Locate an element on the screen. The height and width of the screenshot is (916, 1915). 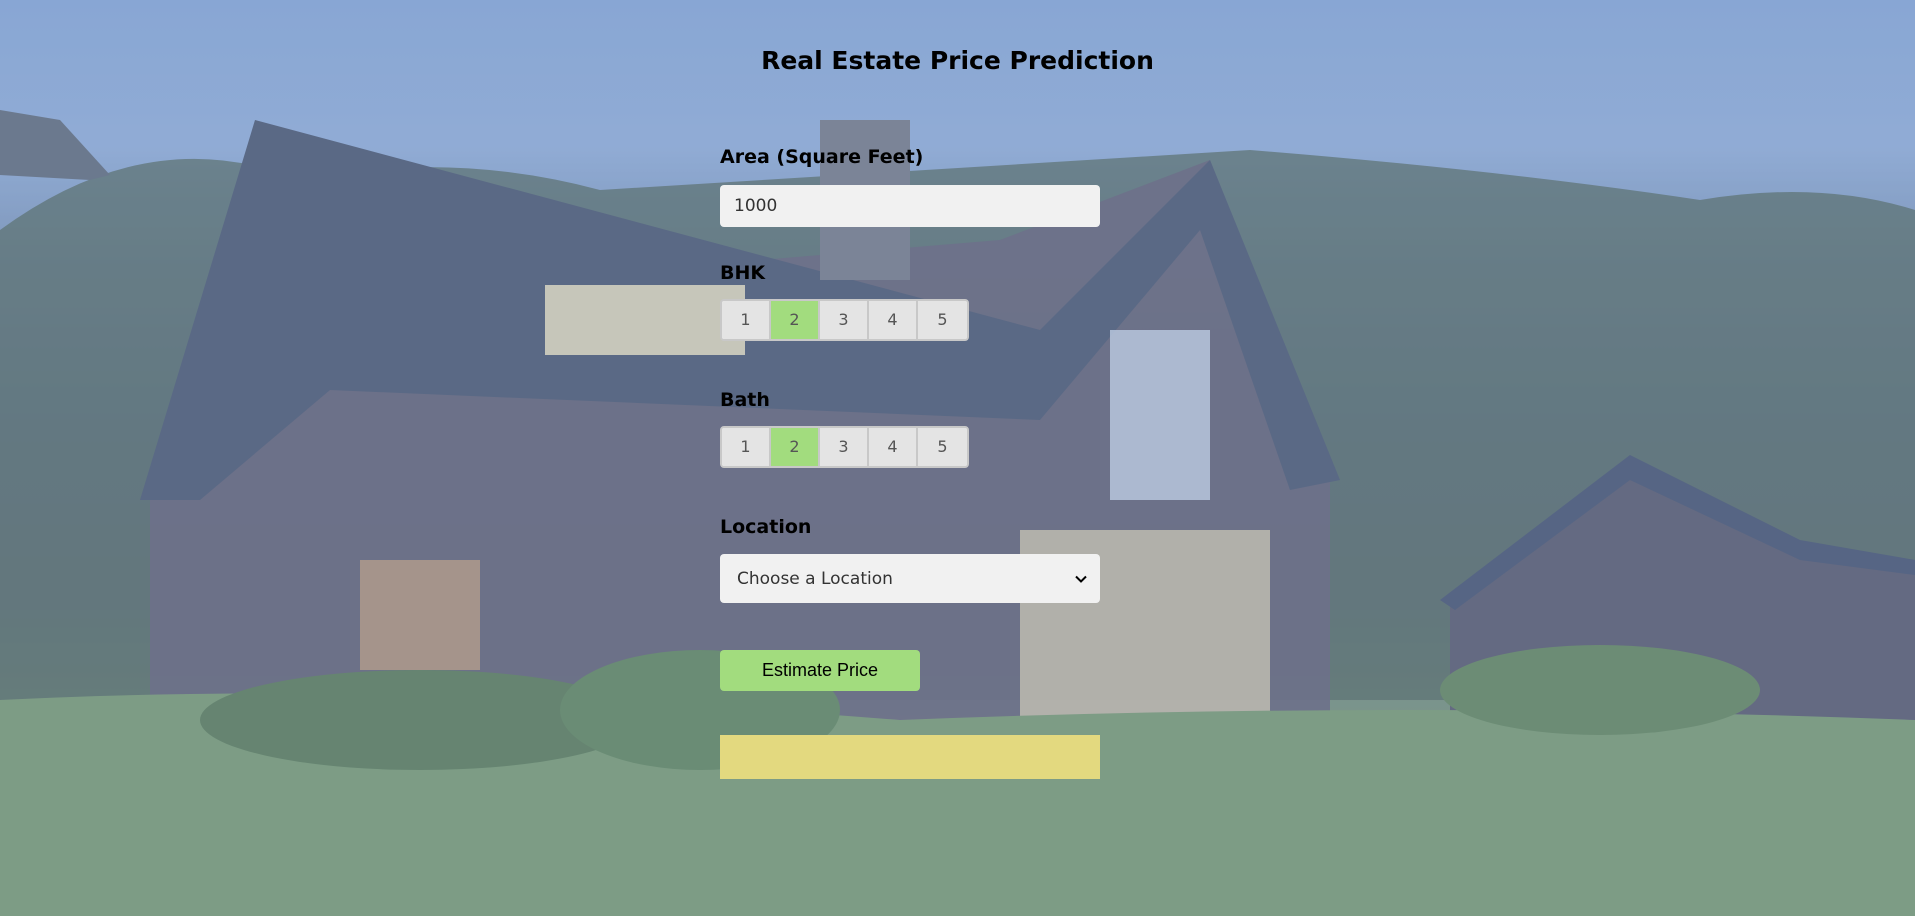
bhk-option-5: 5 is located at coordinates (942, 320).